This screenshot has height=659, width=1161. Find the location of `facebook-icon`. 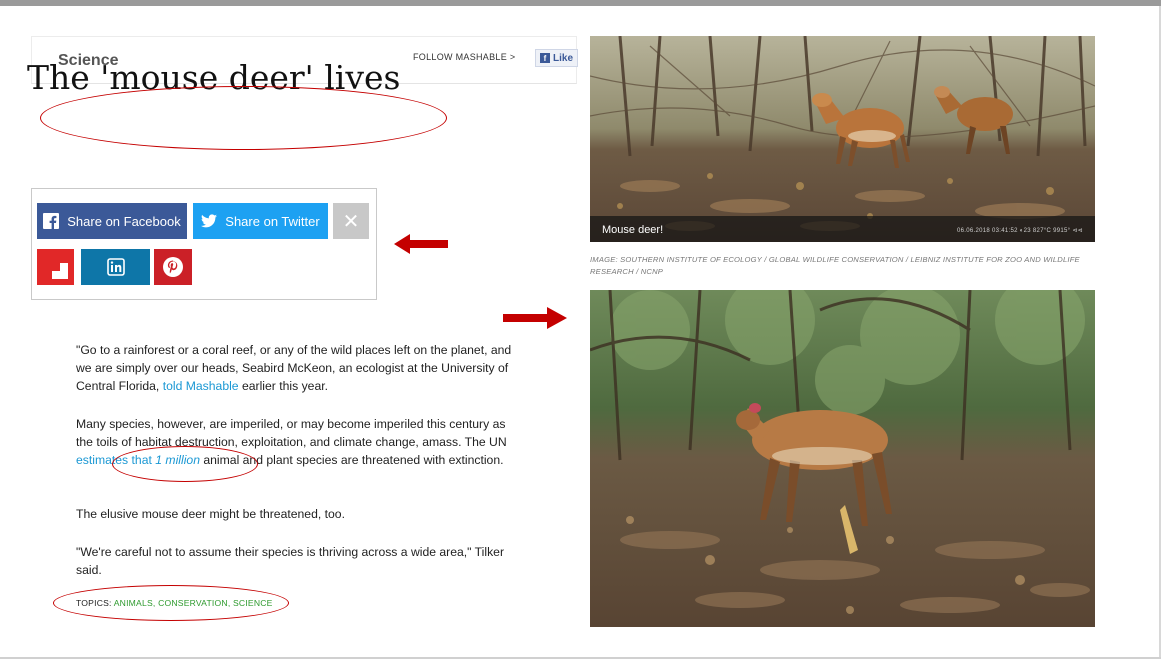

facebook-icon is located at coordinates (51, 221).